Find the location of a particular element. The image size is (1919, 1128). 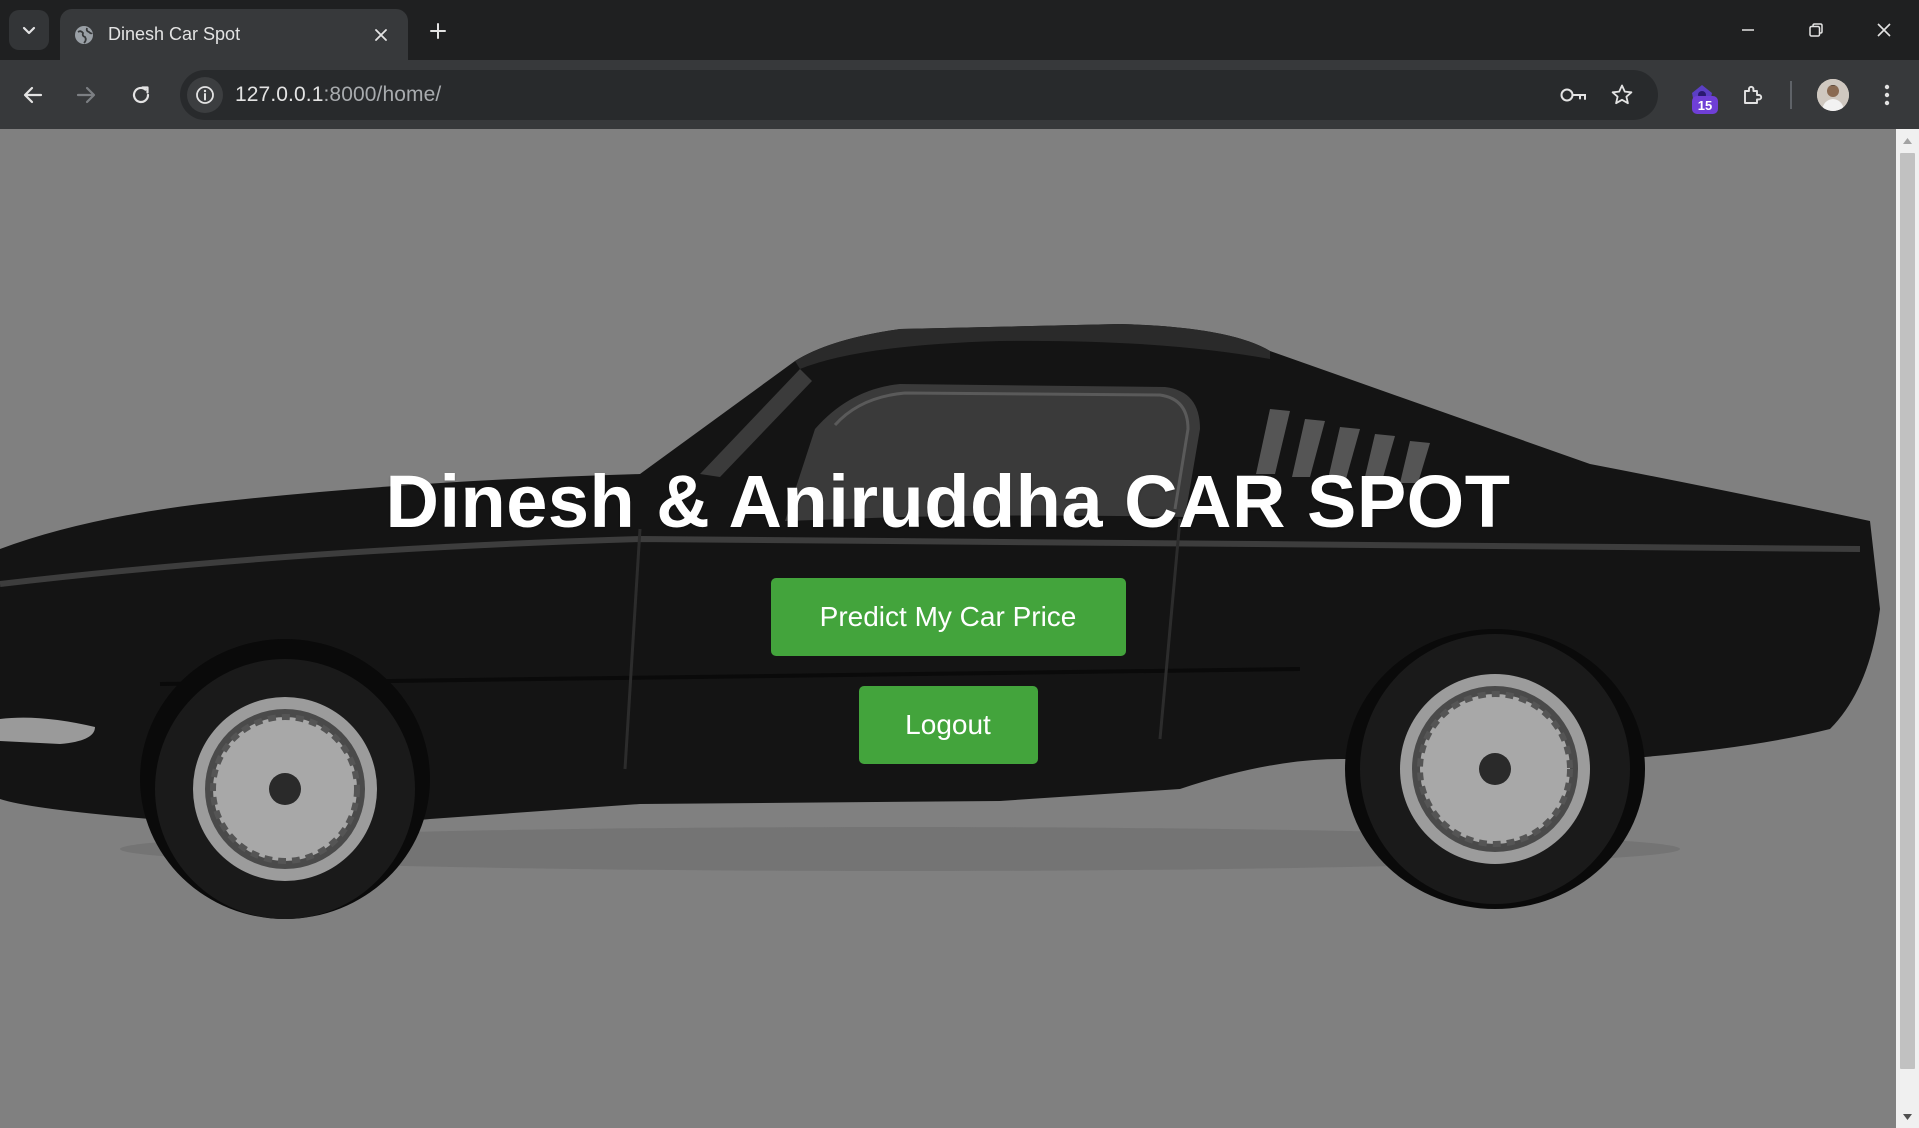

restore-icon is located at coordinates (1816, 30).